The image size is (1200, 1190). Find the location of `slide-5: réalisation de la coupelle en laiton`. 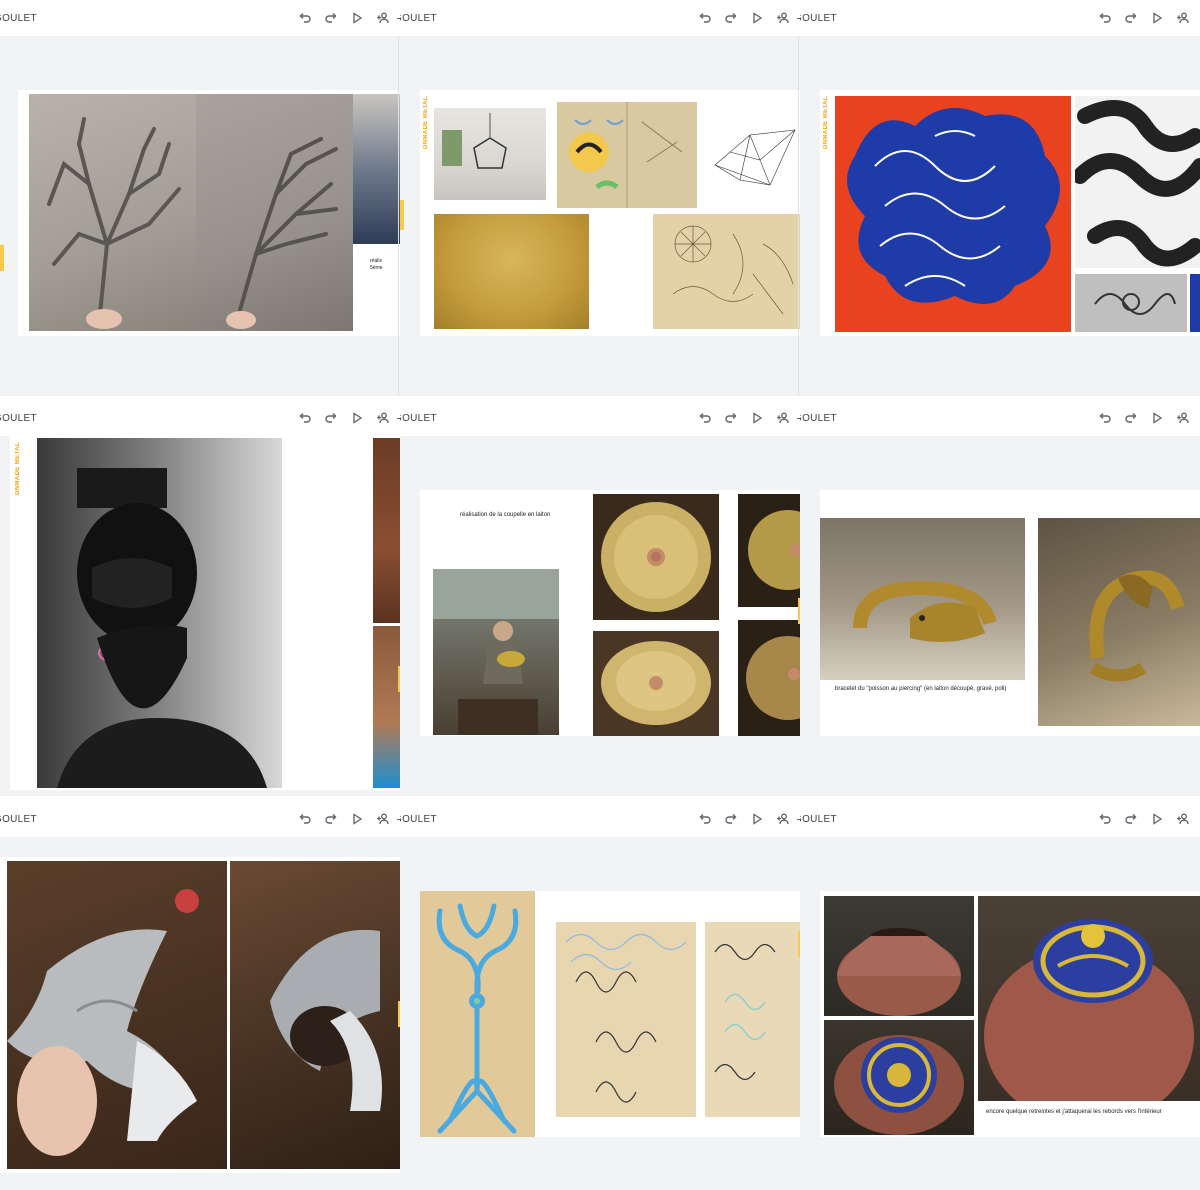

slide-5: réalisation de la coupelle en laiton is located at coordinates (610, 613).